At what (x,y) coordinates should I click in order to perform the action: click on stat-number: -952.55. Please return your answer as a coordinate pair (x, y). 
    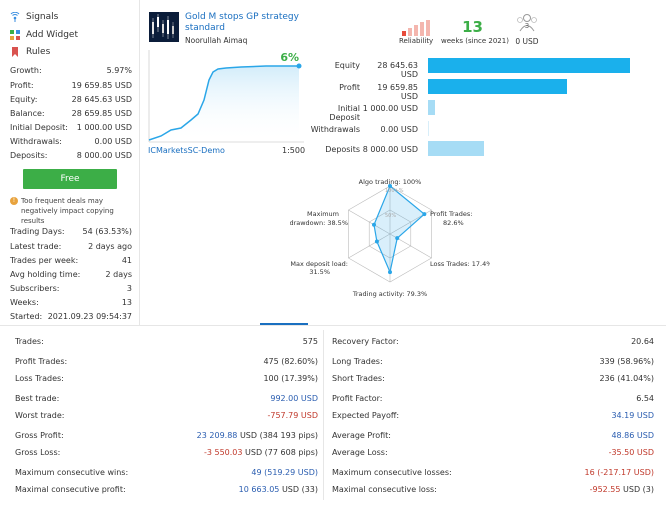
    Looking at the image, I should click on (605, 489).